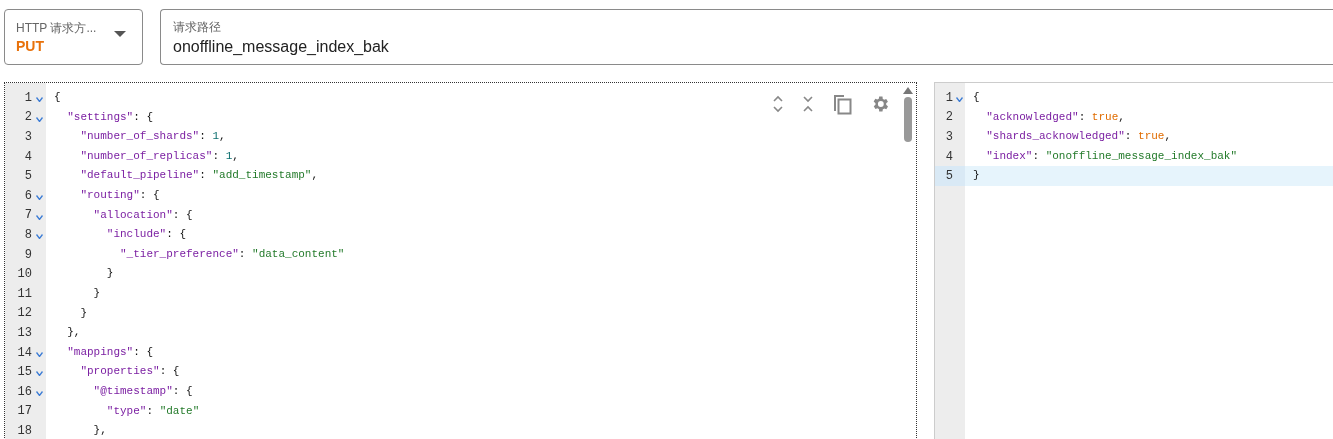  What do you see at coordinates (24, 411) in the screenshot?
I see `line-number: 17` at bounding box center [24, 411].